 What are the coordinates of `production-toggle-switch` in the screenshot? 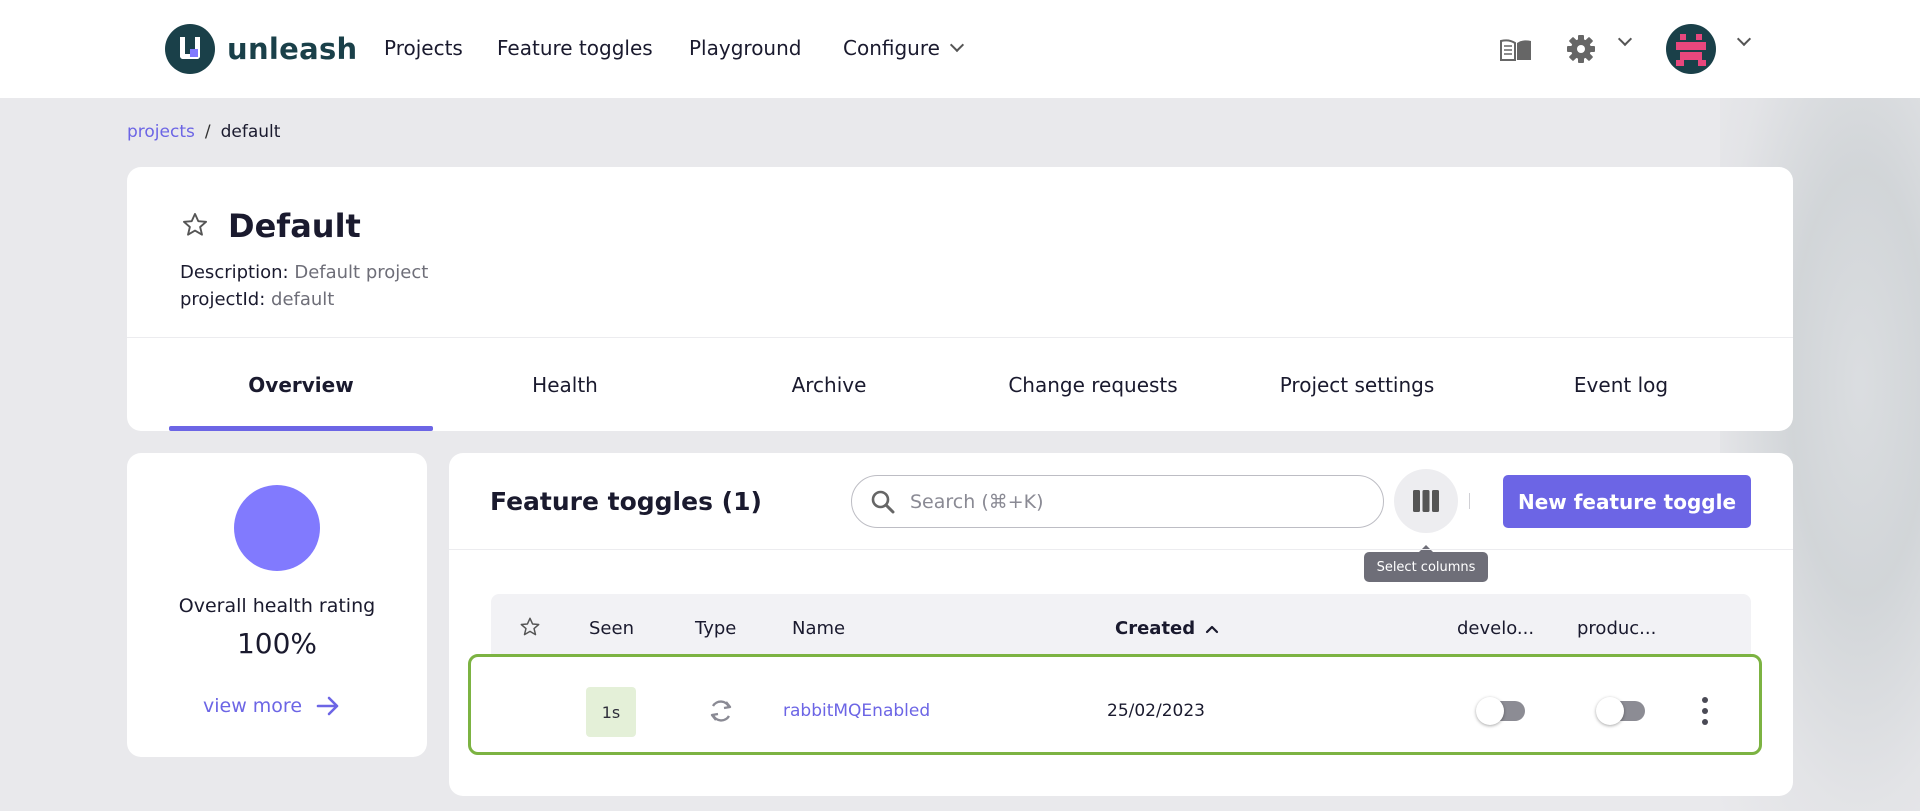 It's located at (1620, 711).